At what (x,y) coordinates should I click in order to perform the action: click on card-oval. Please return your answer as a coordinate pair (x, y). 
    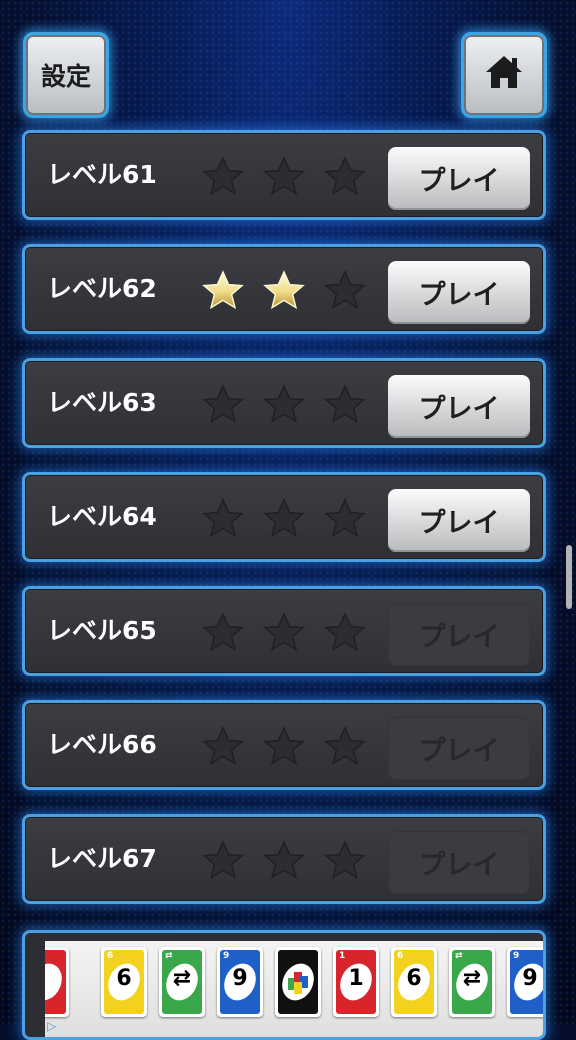
    Looking at the image, I should click on (55, 982).